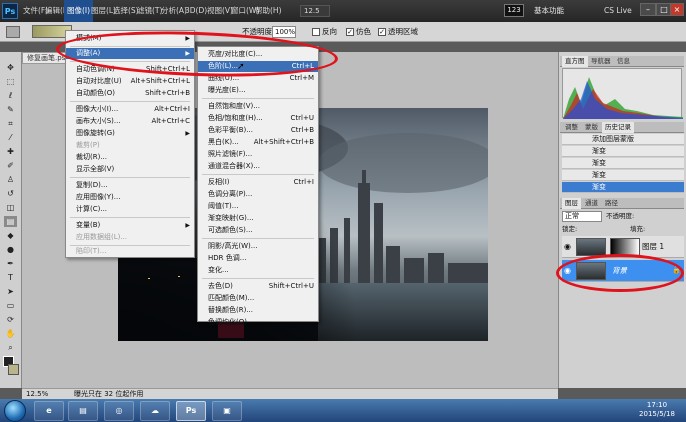 The image size is (686, 422). Describe the element at coordinates (130, 93) in the screenshot. I see `menu-item-auto-color: 自动颜色(O) Shift+Ctrl+B` at that location.